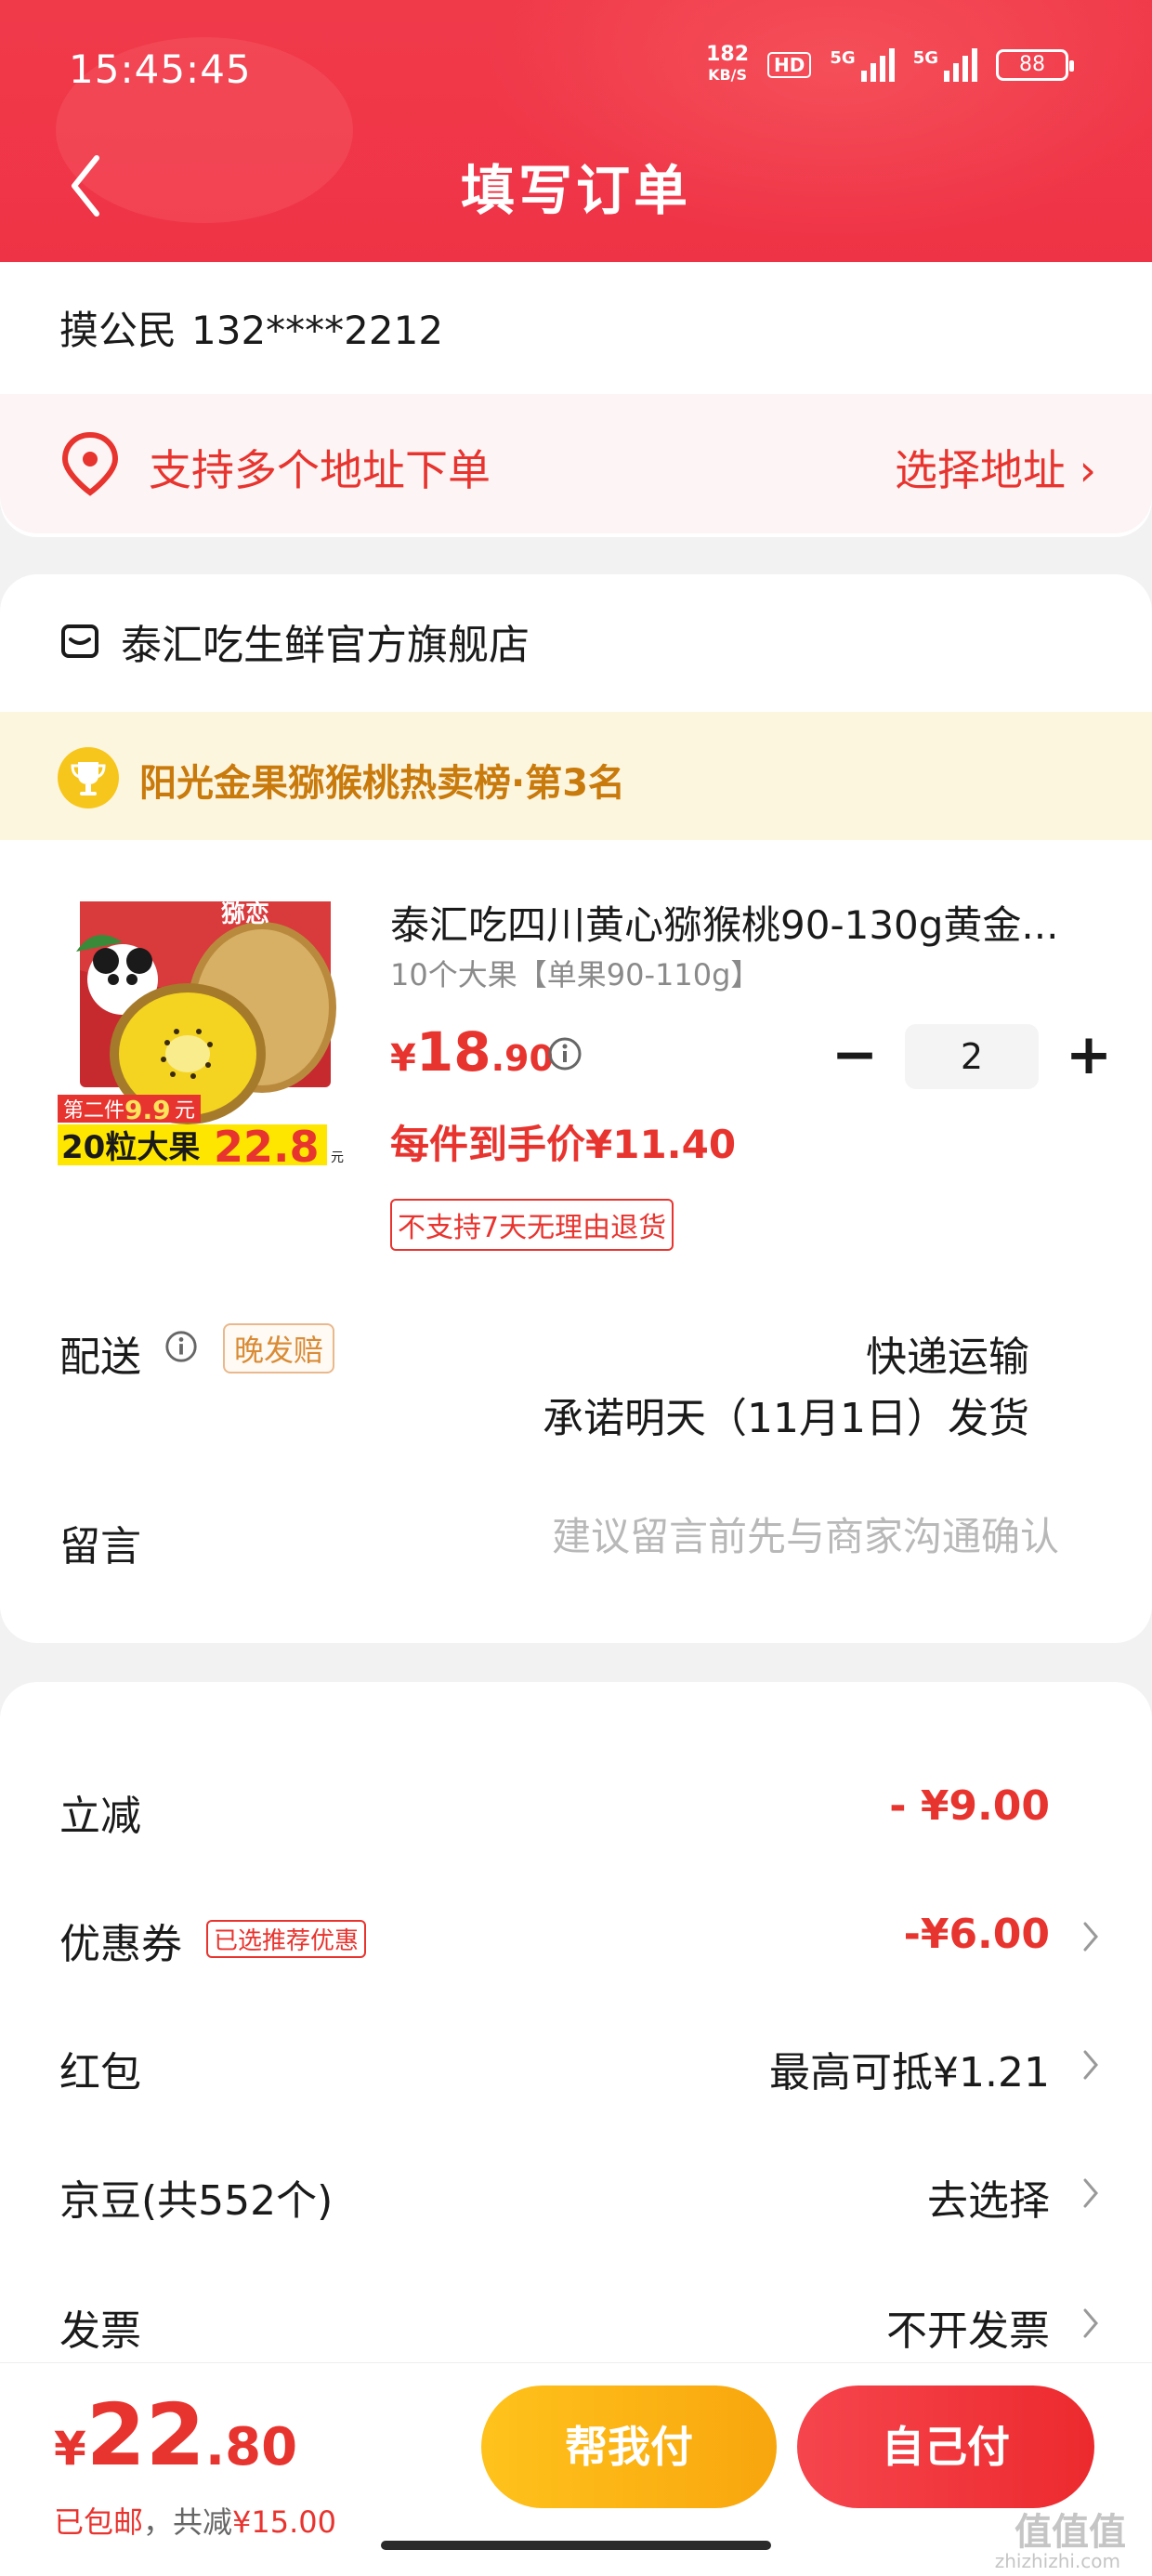 The height and width of the screenshot is (2576, 1152). Describe the element at coordinates (789, 65) in the screenshot. I see `hd-icon: HD` at that location.